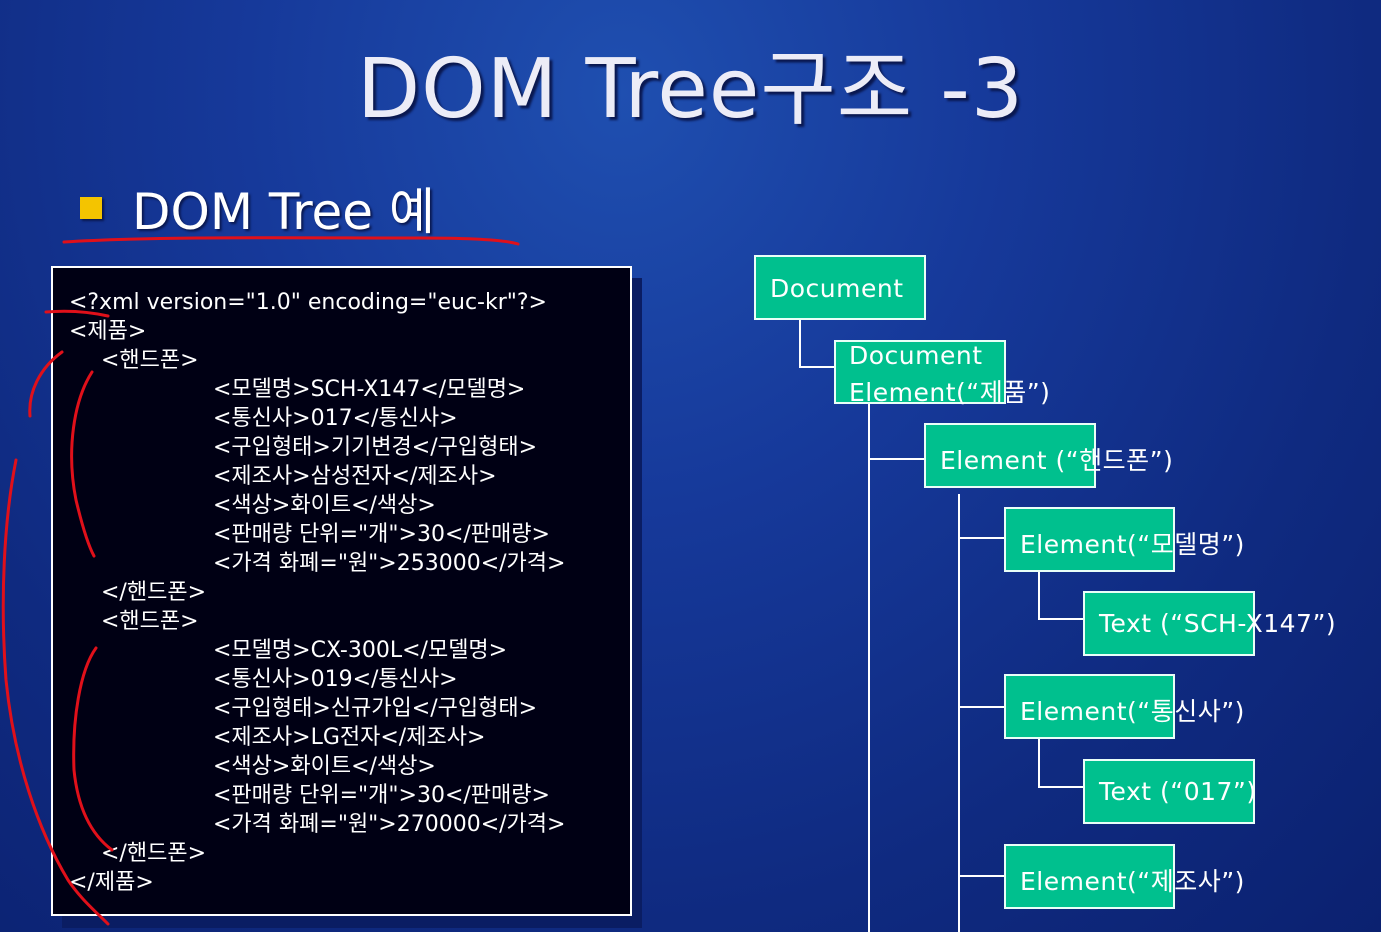 The height and width of the screenshot is (932, 1381). Describe the element at coordinates (1132, 711) in the screenshot. I see `node-element-carrier-label: Element(“통신사”)` at that location.